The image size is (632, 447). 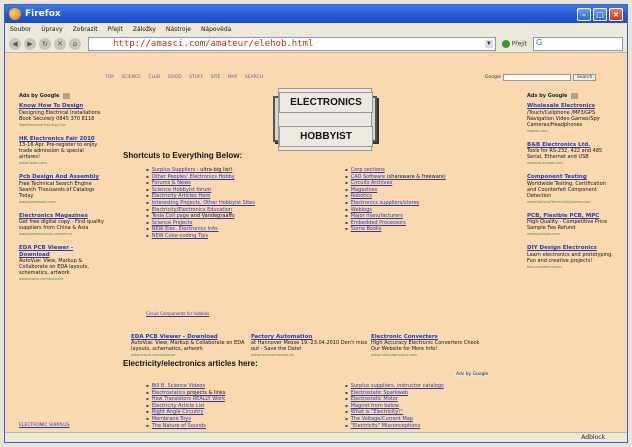 What do you see at coordinates (185, 412) in the screenshot?
I see `list-item: Right Angle Circuitry` at bounding box center [185, 412].